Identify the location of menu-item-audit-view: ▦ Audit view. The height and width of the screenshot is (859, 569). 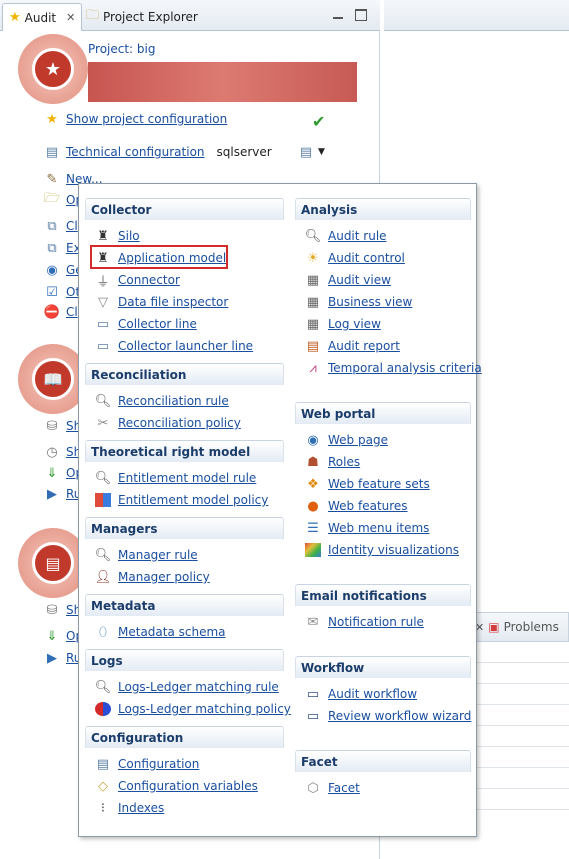
(348, 280).